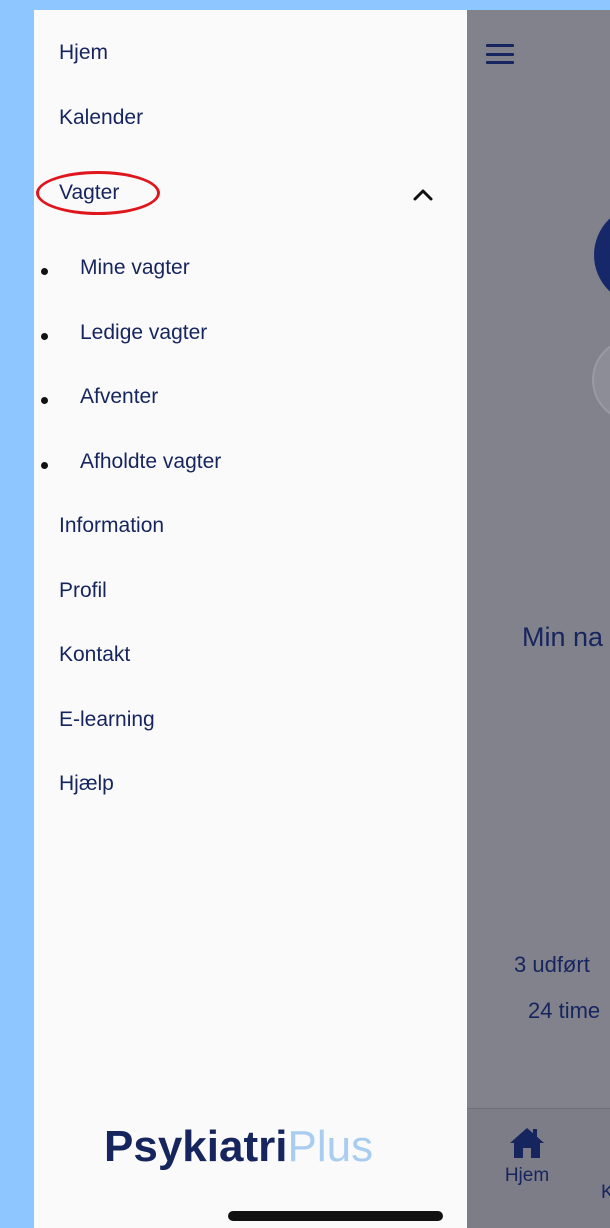 The width and height of the screenshot is (610, 1228). Describe the element at coordinates (83, 591) in the screenshot. I see `nav-item-profil: Profil` at that location.